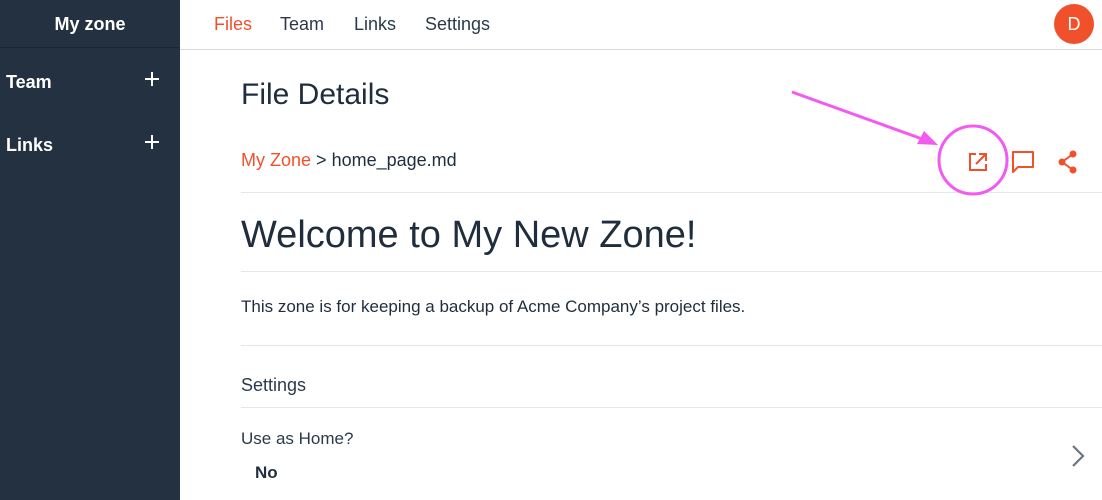 The height and width of the screenshot is (500, 1102). I want to click on setting-name: Use as Home?, so click(297, 438).